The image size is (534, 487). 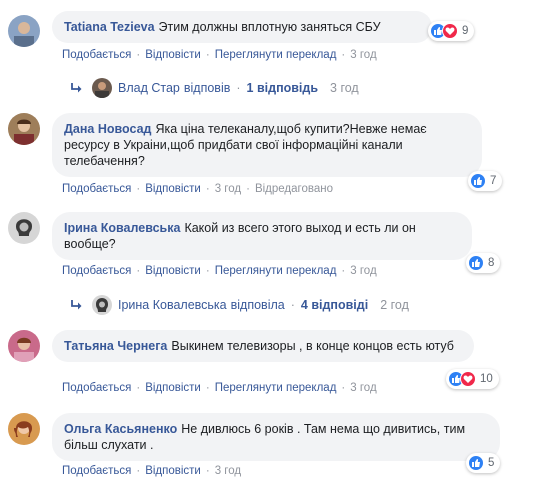 I want to click on reaction-count: 9, so click(x=465, y=31).